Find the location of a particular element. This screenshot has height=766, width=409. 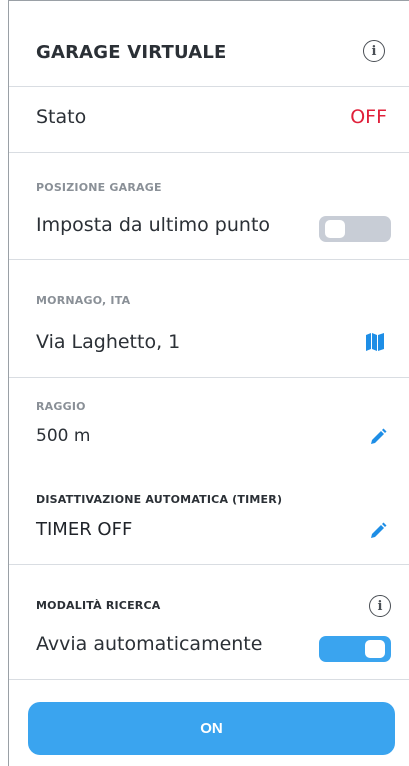

set-from-last-point-label: Imposta da ultimo punto is located at coordinates (153, 225).